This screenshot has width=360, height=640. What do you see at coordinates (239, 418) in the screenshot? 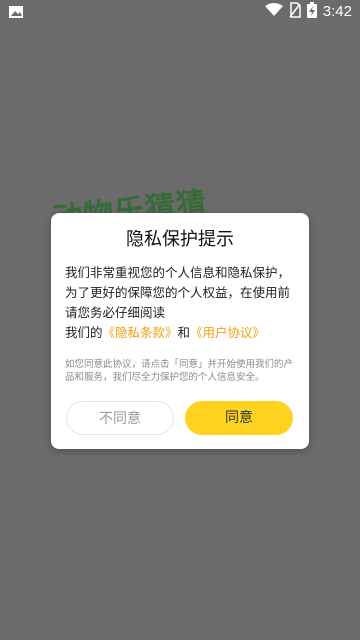
I see `agree-button: 同意` at bounding box center [239, 418].